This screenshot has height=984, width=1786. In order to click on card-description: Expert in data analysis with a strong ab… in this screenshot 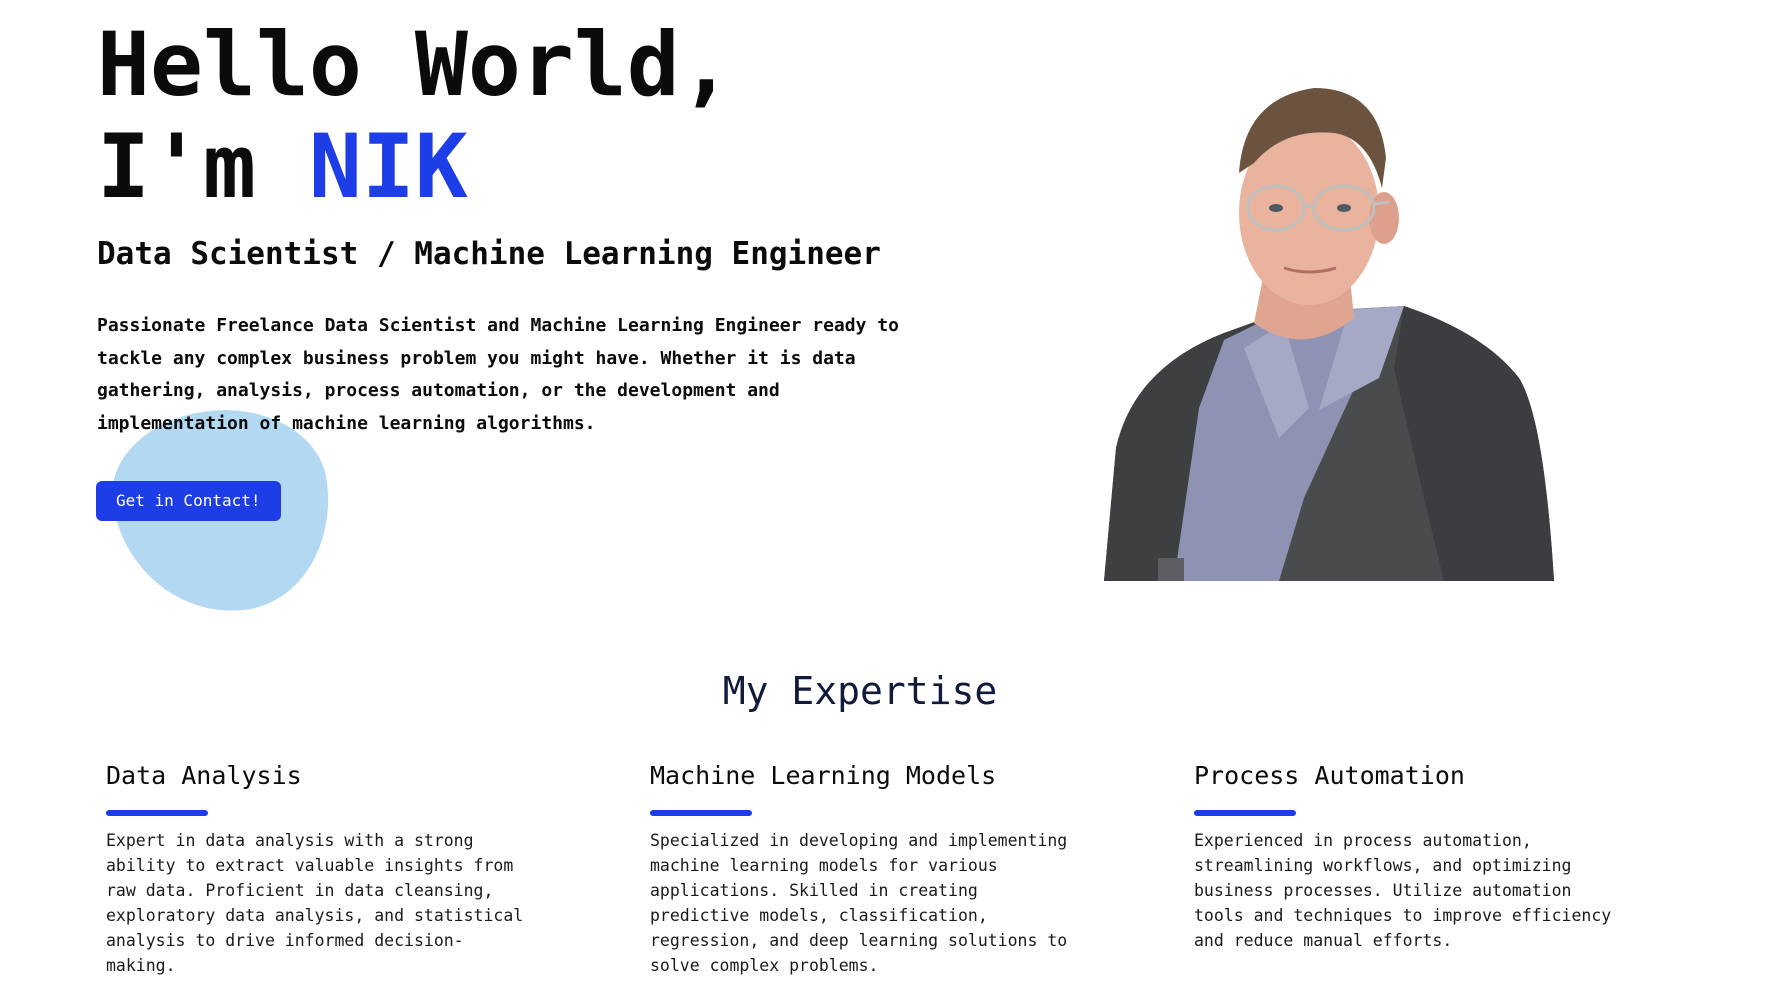, I will do `click(315, 903)`.